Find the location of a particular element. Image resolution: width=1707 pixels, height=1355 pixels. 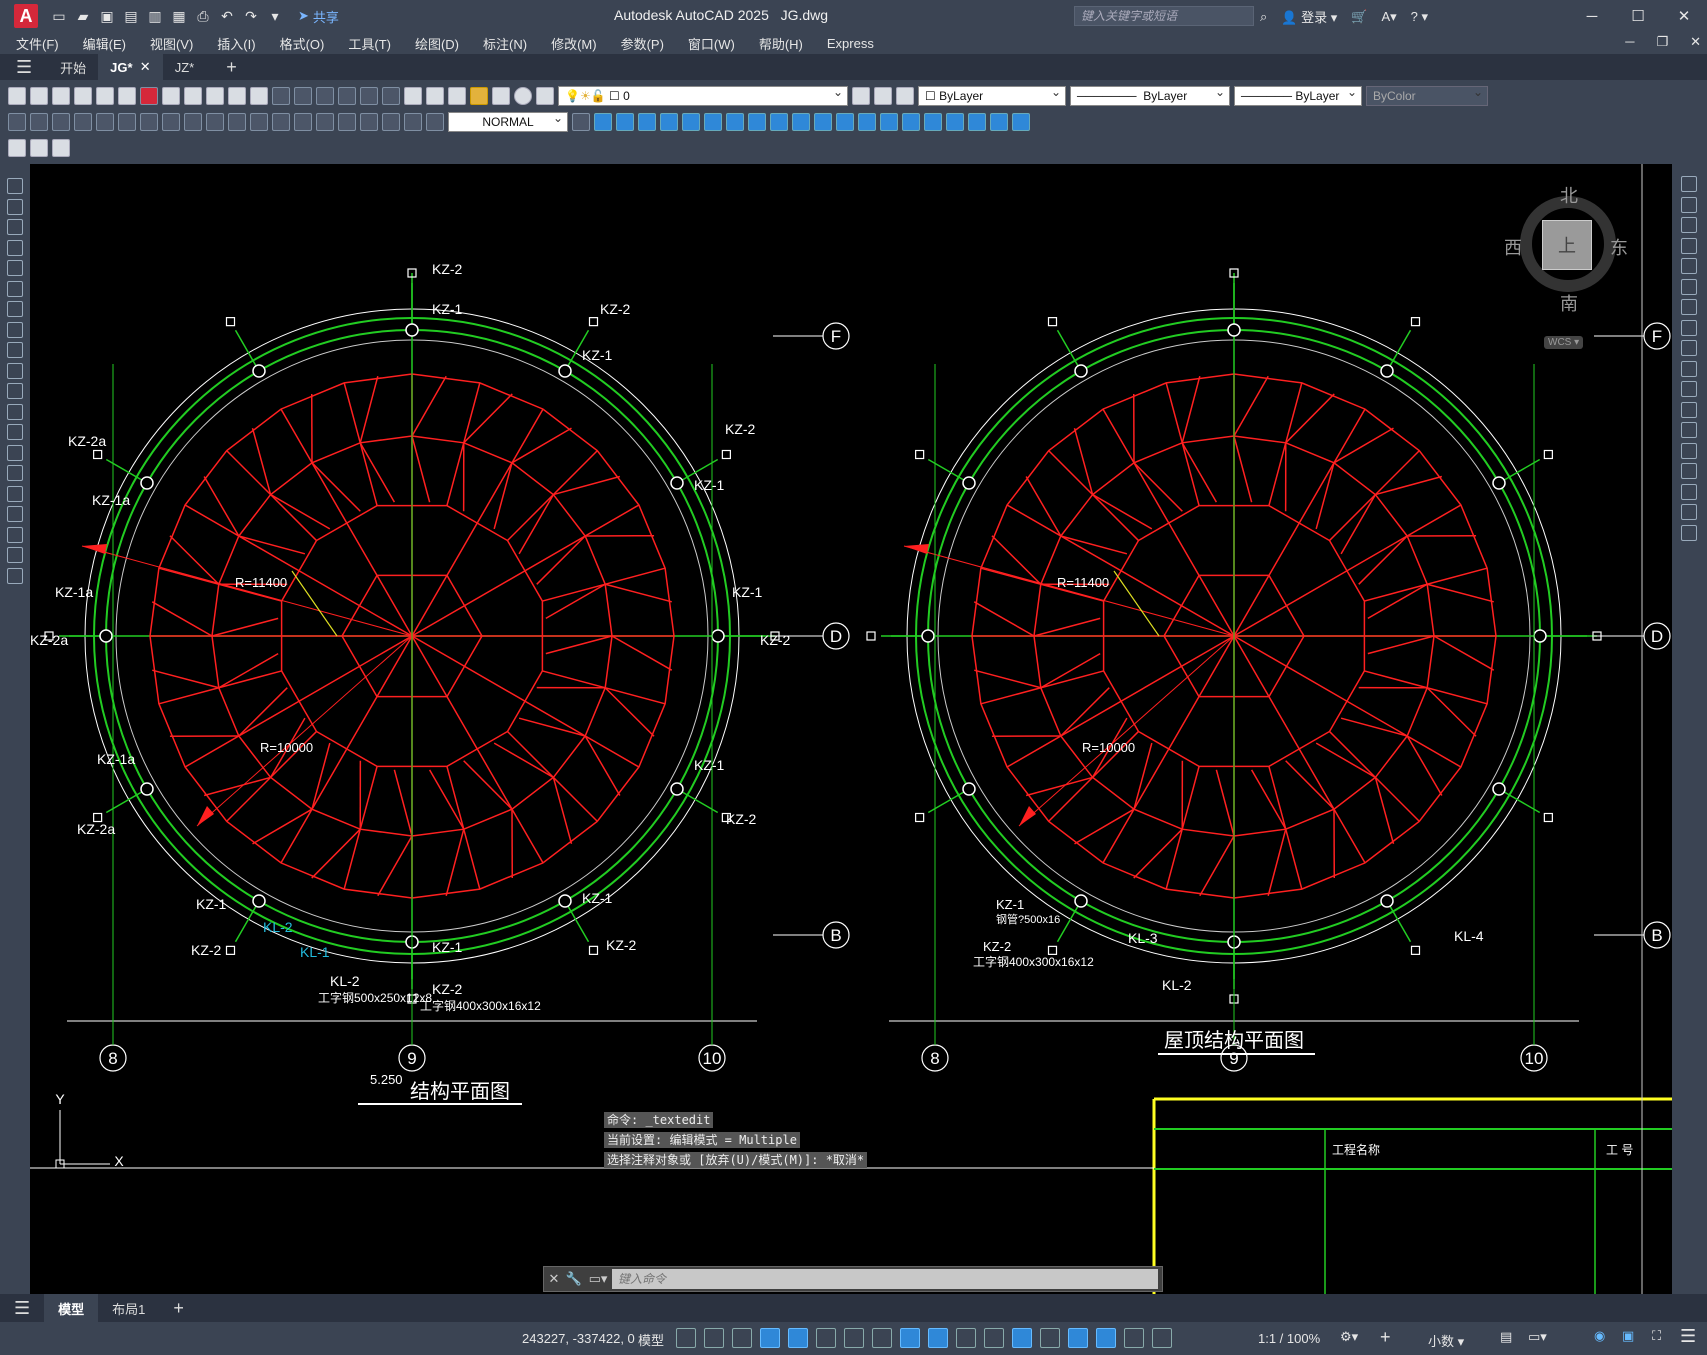

new-tab-icon: + is located at coordinates (231, 67).